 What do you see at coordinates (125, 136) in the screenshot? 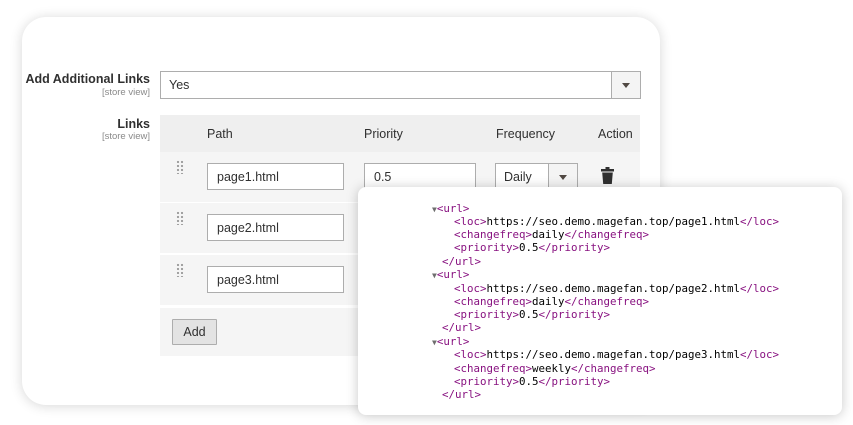
I see `links-scope: [store view]` at bounding box center [125, 136].